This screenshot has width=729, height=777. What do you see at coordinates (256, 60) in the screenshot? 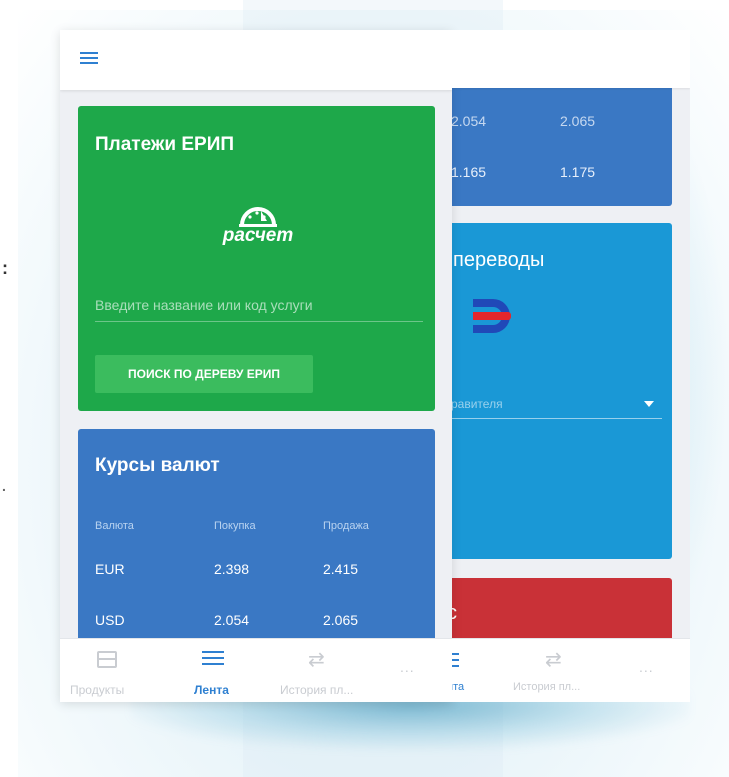
I see `top-app-bar` at bounding box center [256, 60].